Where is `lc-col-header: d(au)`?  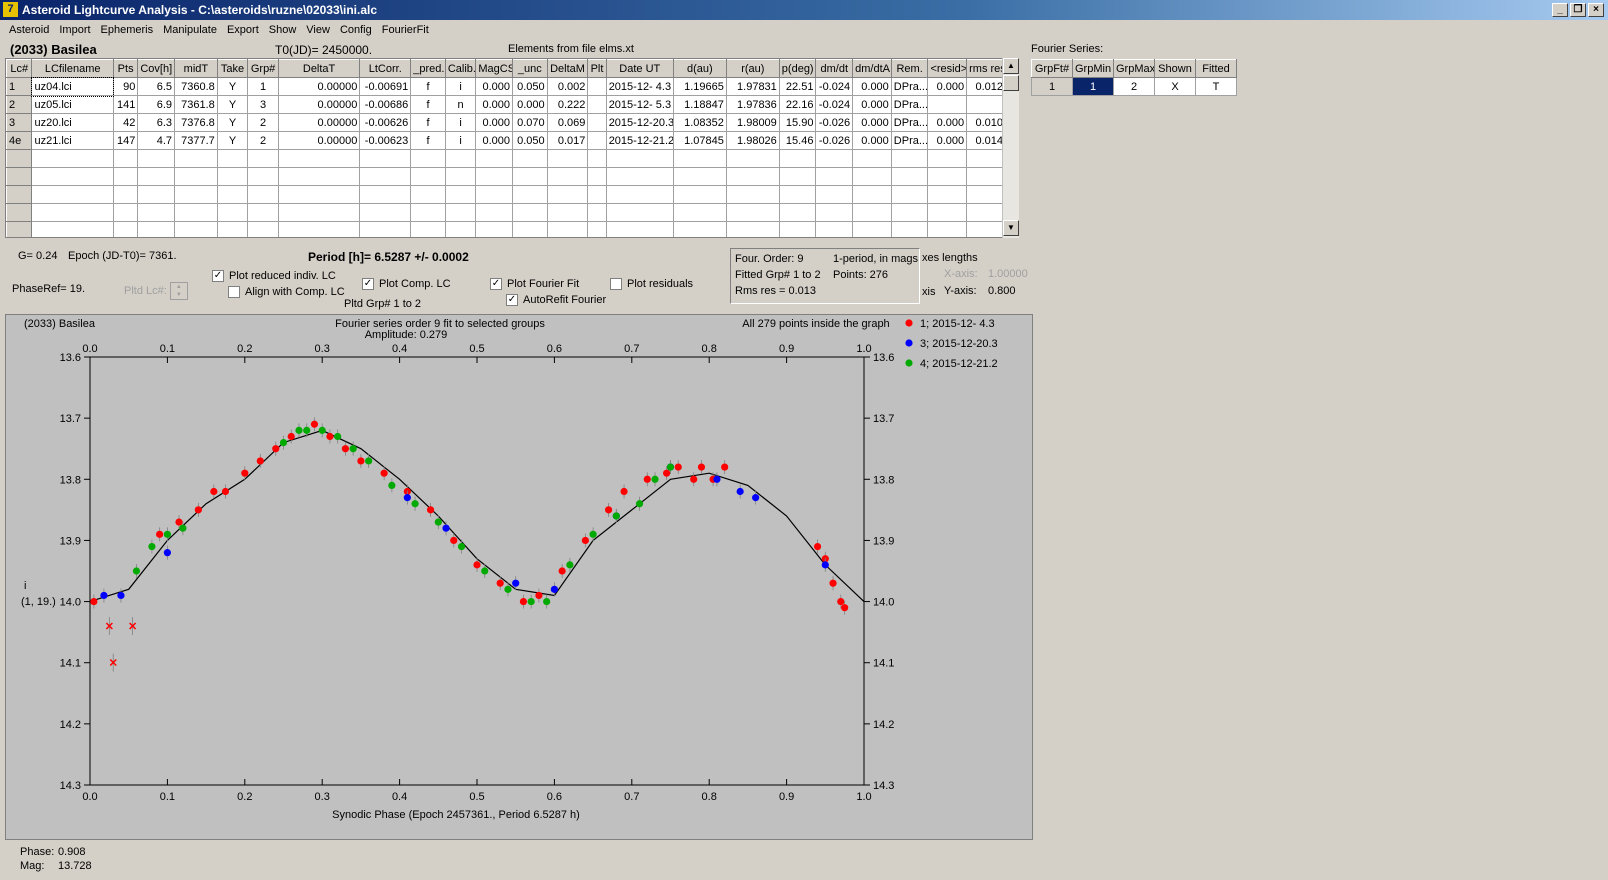
lc-col-header: d(au) is located at coordinates (699, 68).